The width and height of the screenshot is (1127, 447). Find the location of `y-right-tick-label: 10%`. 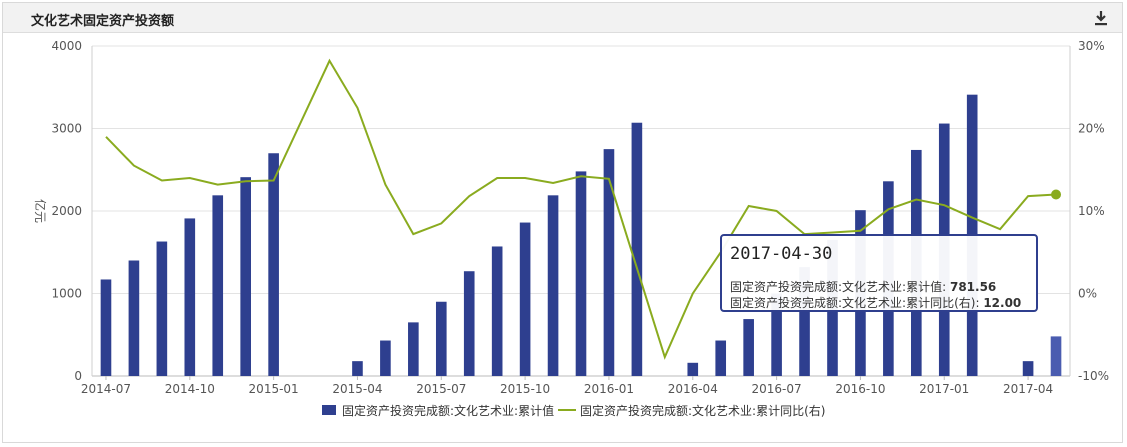

y-right-tick-label: 10% is located at coordinates (1091, 211).